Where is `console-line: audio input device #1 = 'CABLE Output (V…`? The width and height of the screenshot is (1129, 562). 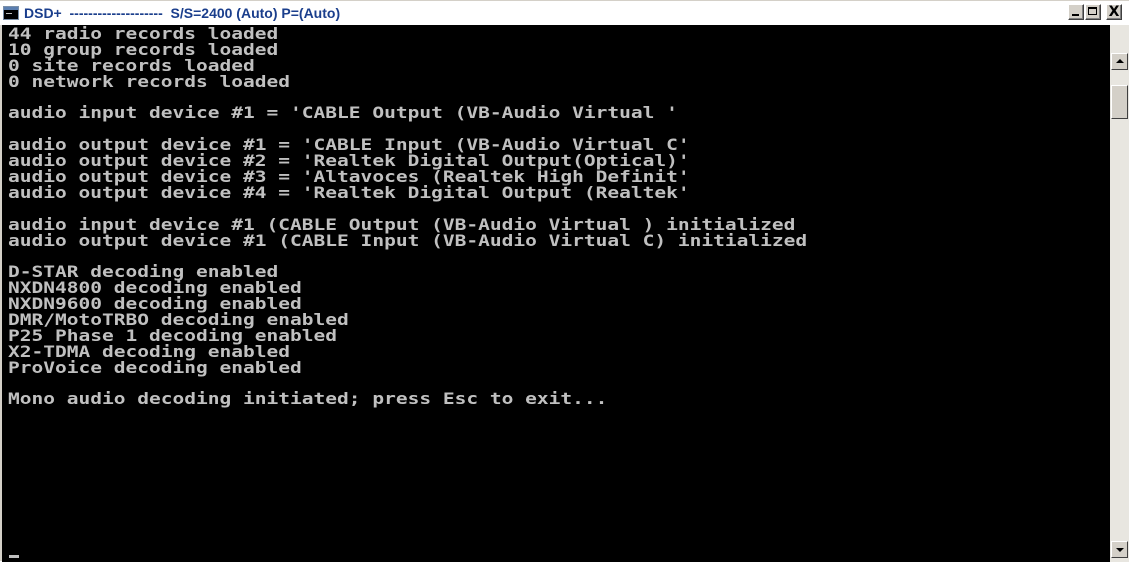
console-line: audio input device #1 = 'CABLE Output (V… is located at coordinates (343, 113).